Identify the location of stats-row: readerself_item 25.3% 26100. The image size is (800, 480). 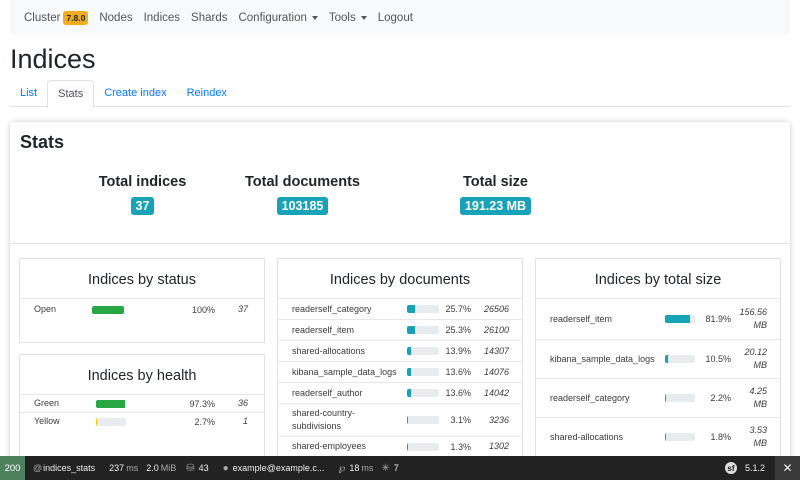
(400, 329).